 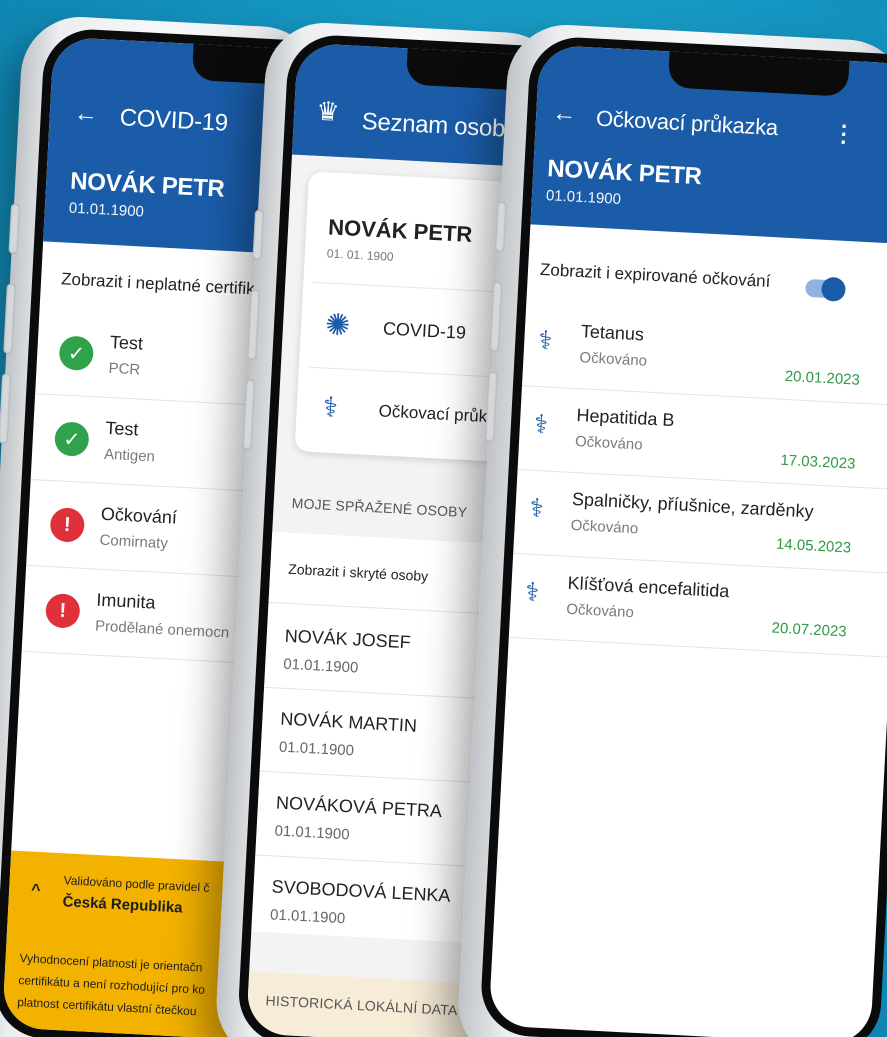 What do you see at coordinates (612, 333) in the screenshot?
I see `vaccine-name: Tetanus` at bounding box center [612, 333].